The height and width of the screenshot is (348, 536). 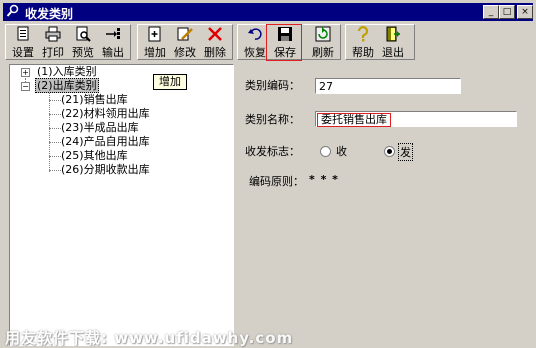 I want to click on name-input: 委托销售出库, so click(x=416, y=119).